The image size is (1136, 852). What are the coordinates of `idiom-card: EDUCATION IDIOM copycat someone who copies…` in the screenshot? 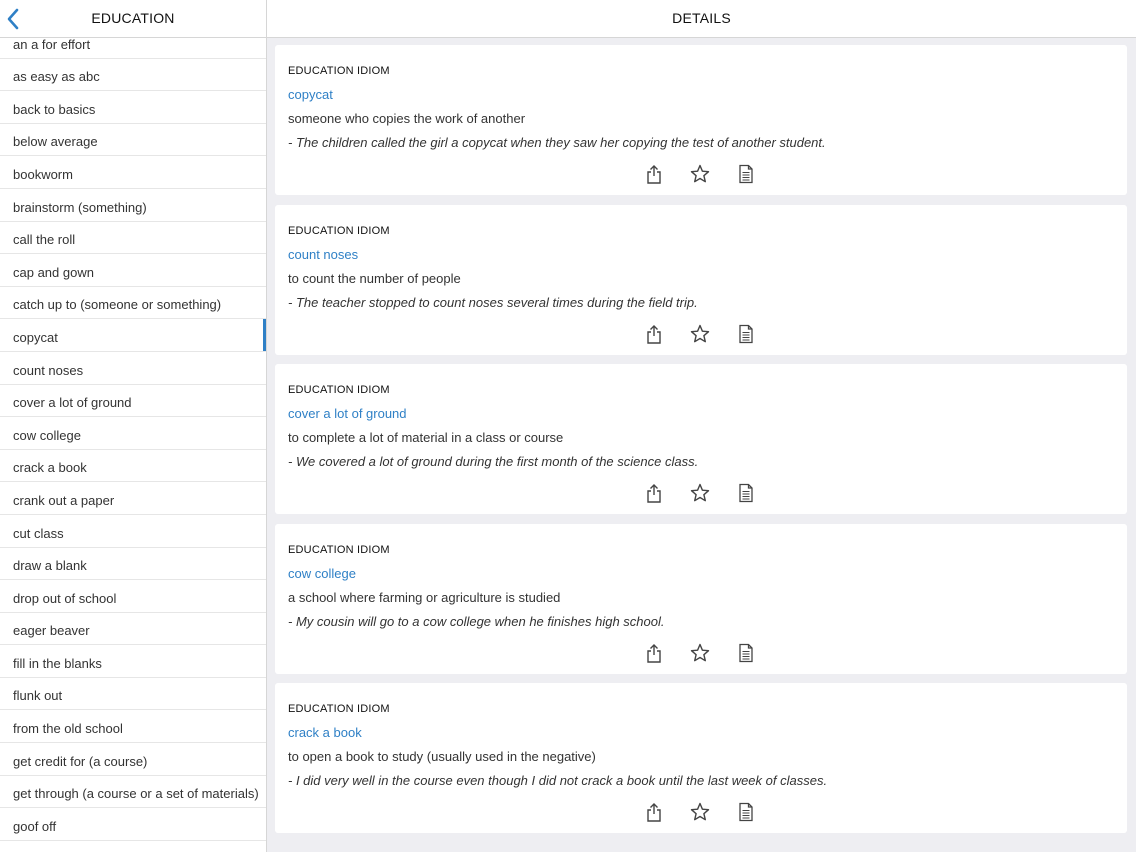 It's located at (701, 120).